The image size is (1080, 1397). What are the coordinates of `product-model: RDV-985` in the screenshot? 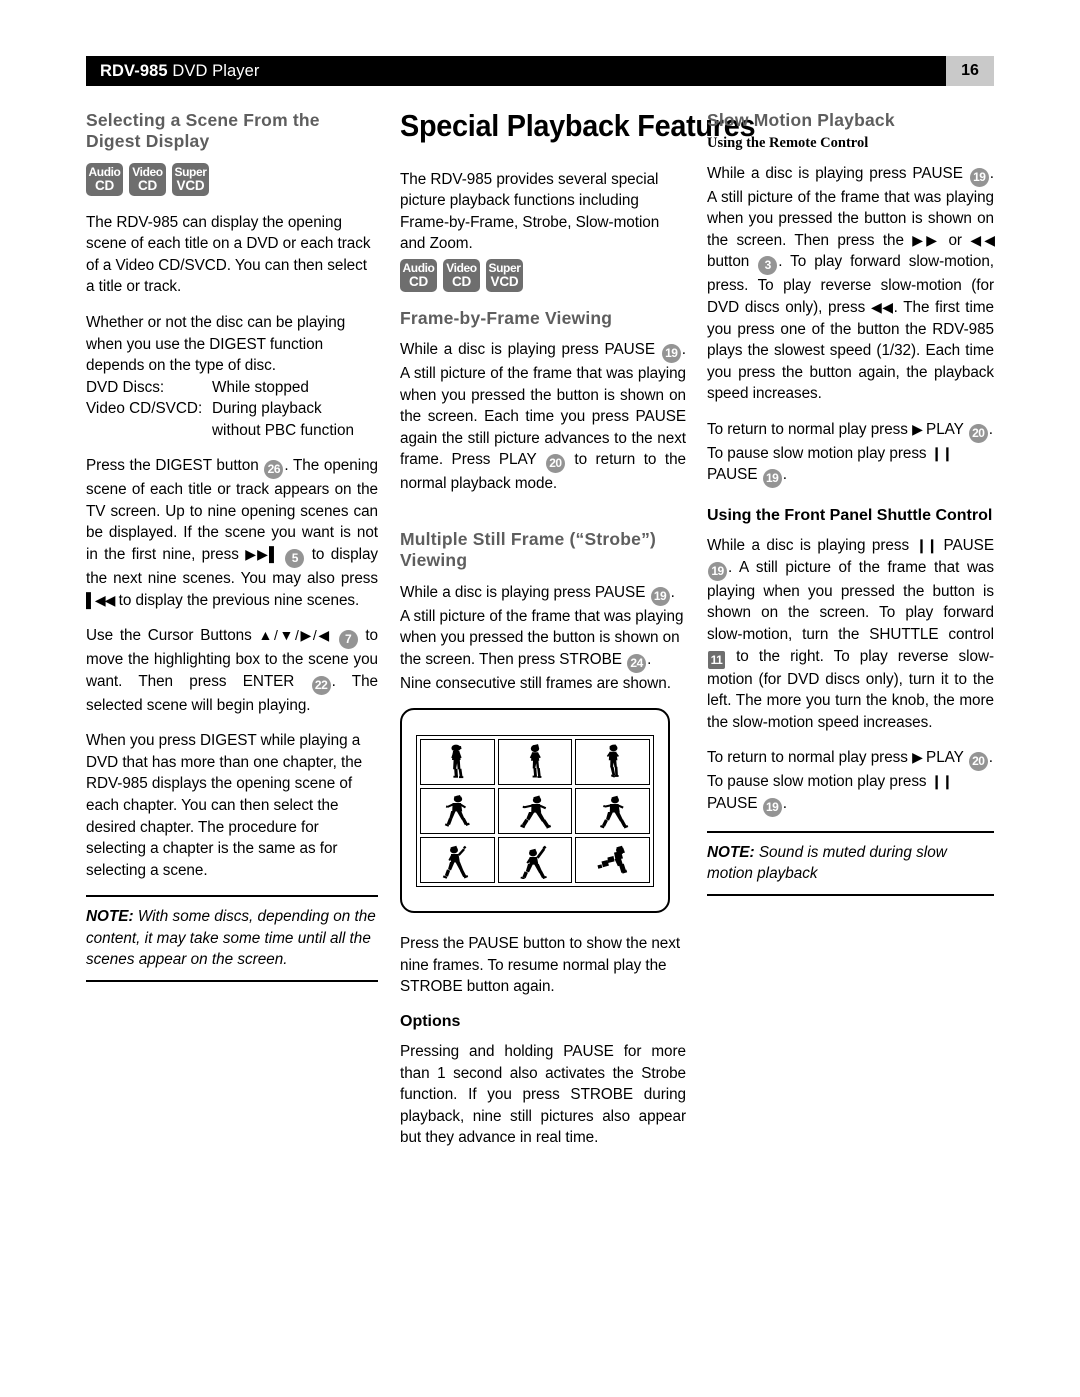 It's located at (134, 70).